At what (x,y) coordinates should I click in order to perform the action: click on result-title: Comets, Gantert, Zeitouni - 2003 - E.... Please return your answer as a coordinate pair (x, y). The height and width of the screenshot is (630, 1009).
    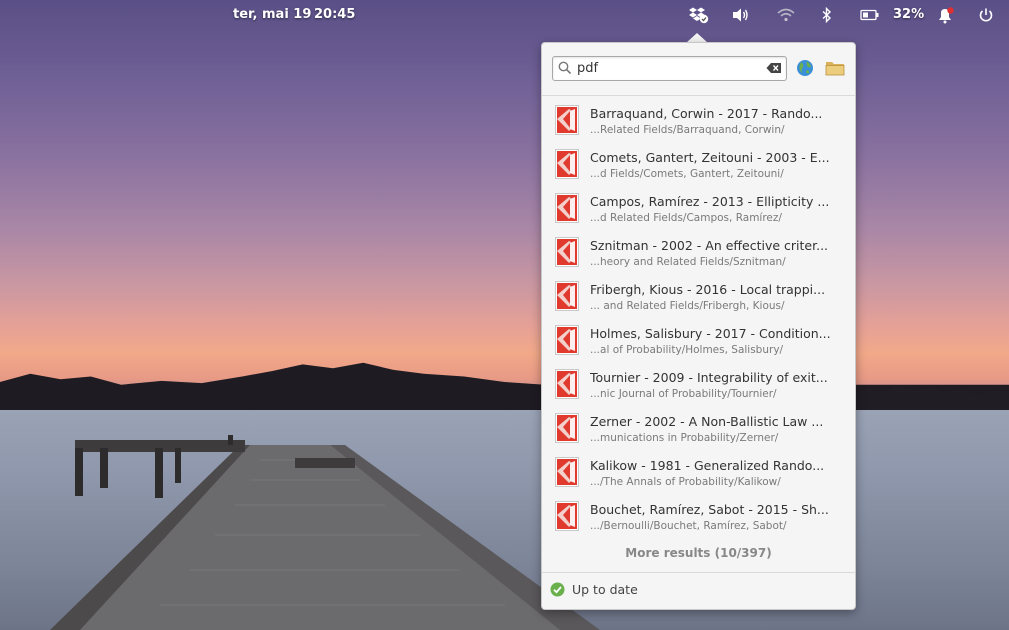
    Looking at the image, I should click on (710, 157).